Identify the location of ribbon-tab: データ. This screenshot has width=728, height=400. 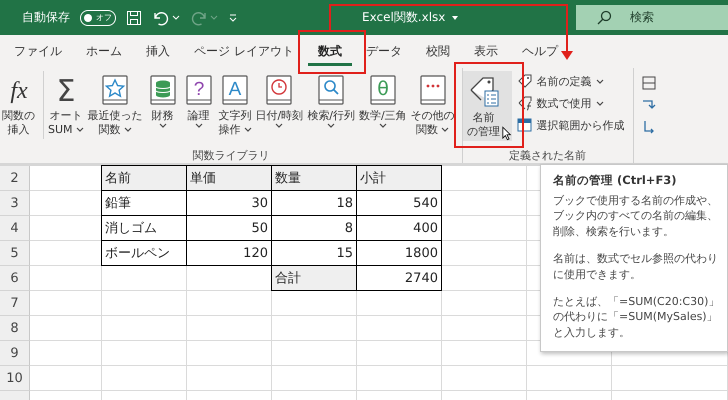
(384, 51).